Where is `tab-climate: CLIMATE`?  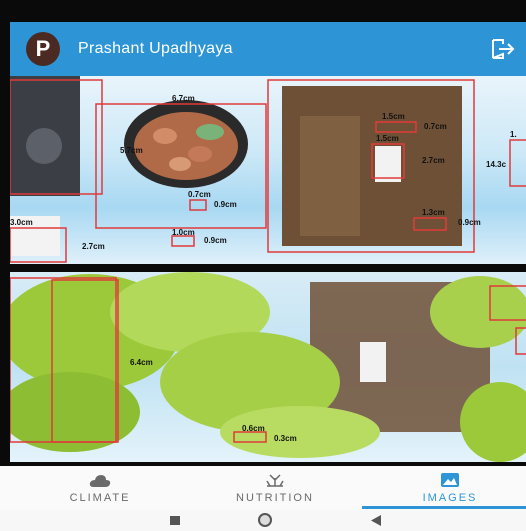 tab-climate: CLIMATE is located at coordinates (100, 488).